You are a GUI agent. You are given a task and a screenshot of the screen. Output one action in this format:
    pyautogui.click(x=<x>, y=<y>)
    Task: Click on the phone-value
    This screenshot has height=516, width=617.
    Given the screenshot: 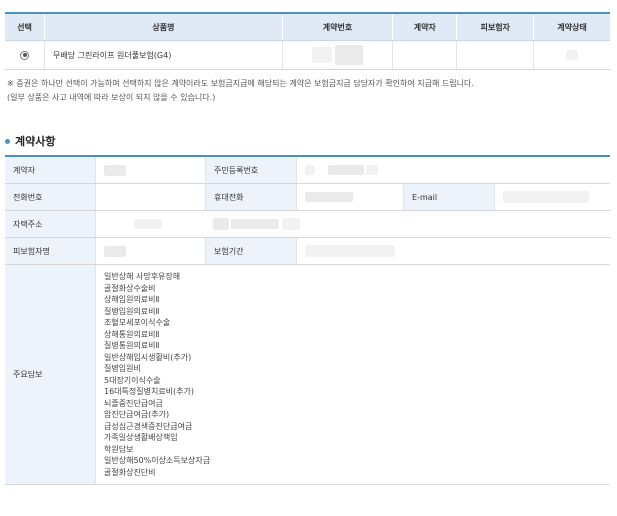 What is the action you would take?
    pyautogui.click(x=150, y=197)
    